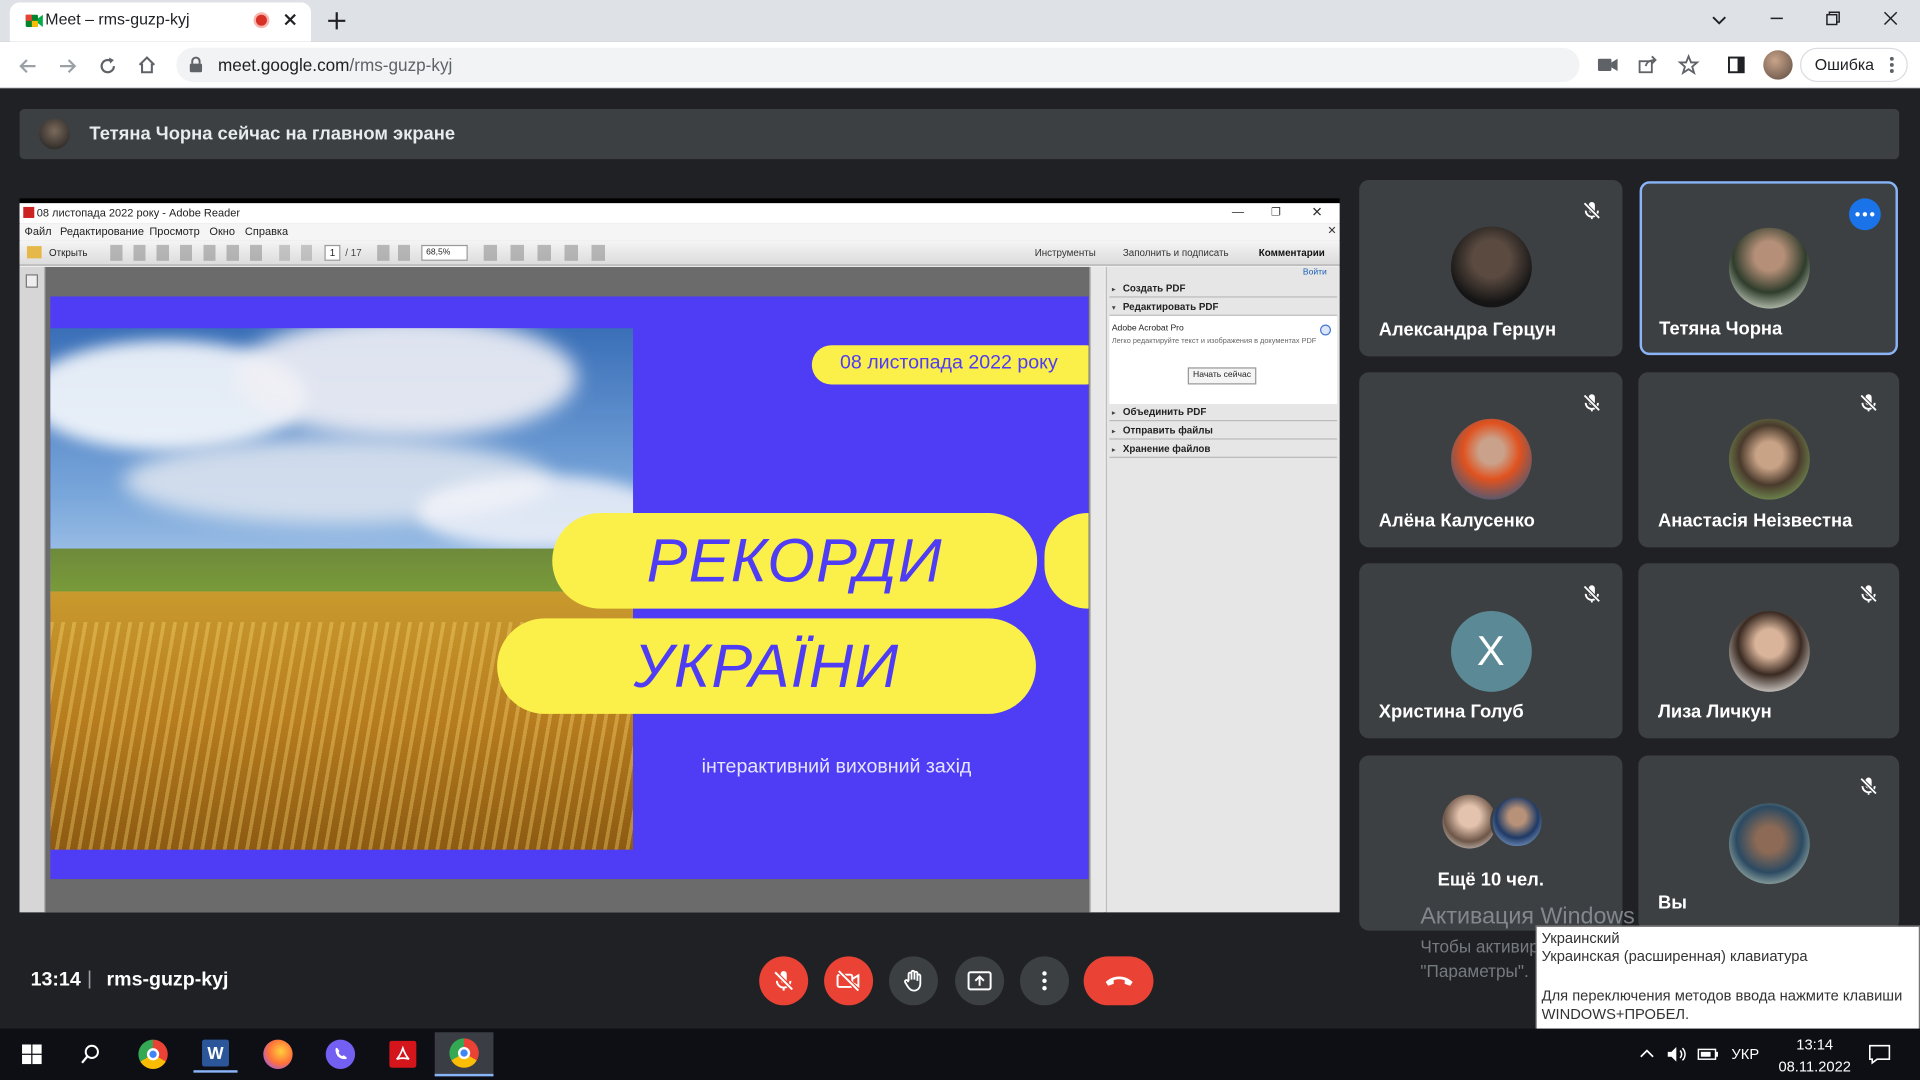 This screenshot has height=1080, width=1920. I want to click on open-folder-icon, so click(34, 252).